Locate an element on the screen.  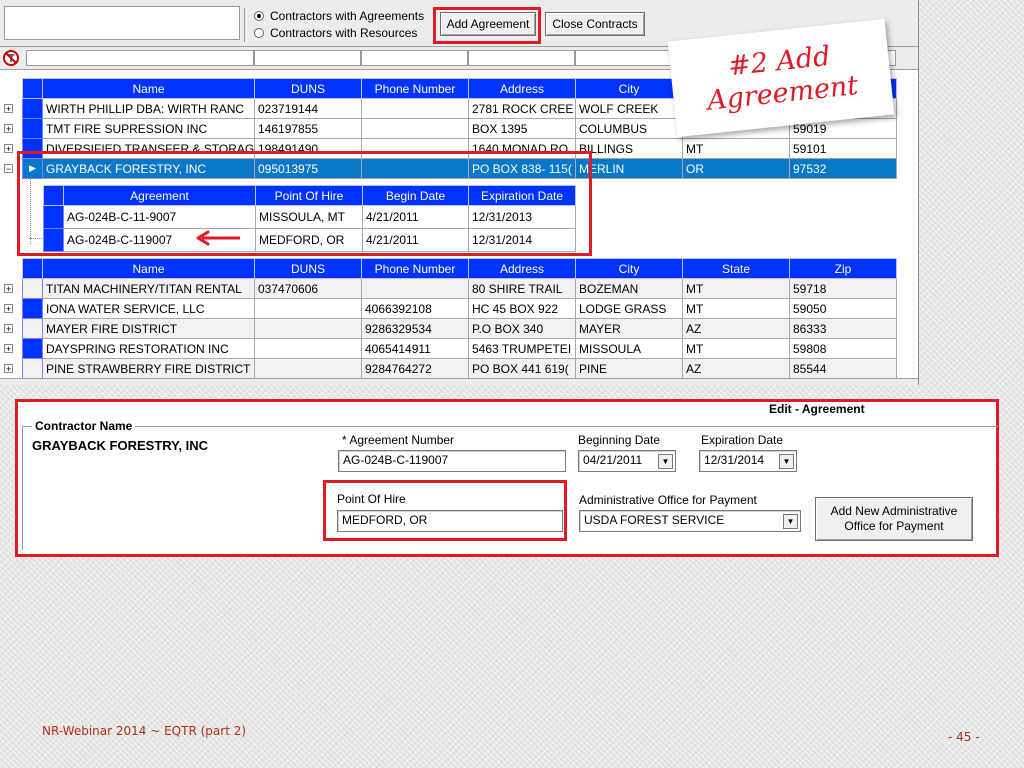
cell-address: BOX 1395 is located at coordinates (522, 128).